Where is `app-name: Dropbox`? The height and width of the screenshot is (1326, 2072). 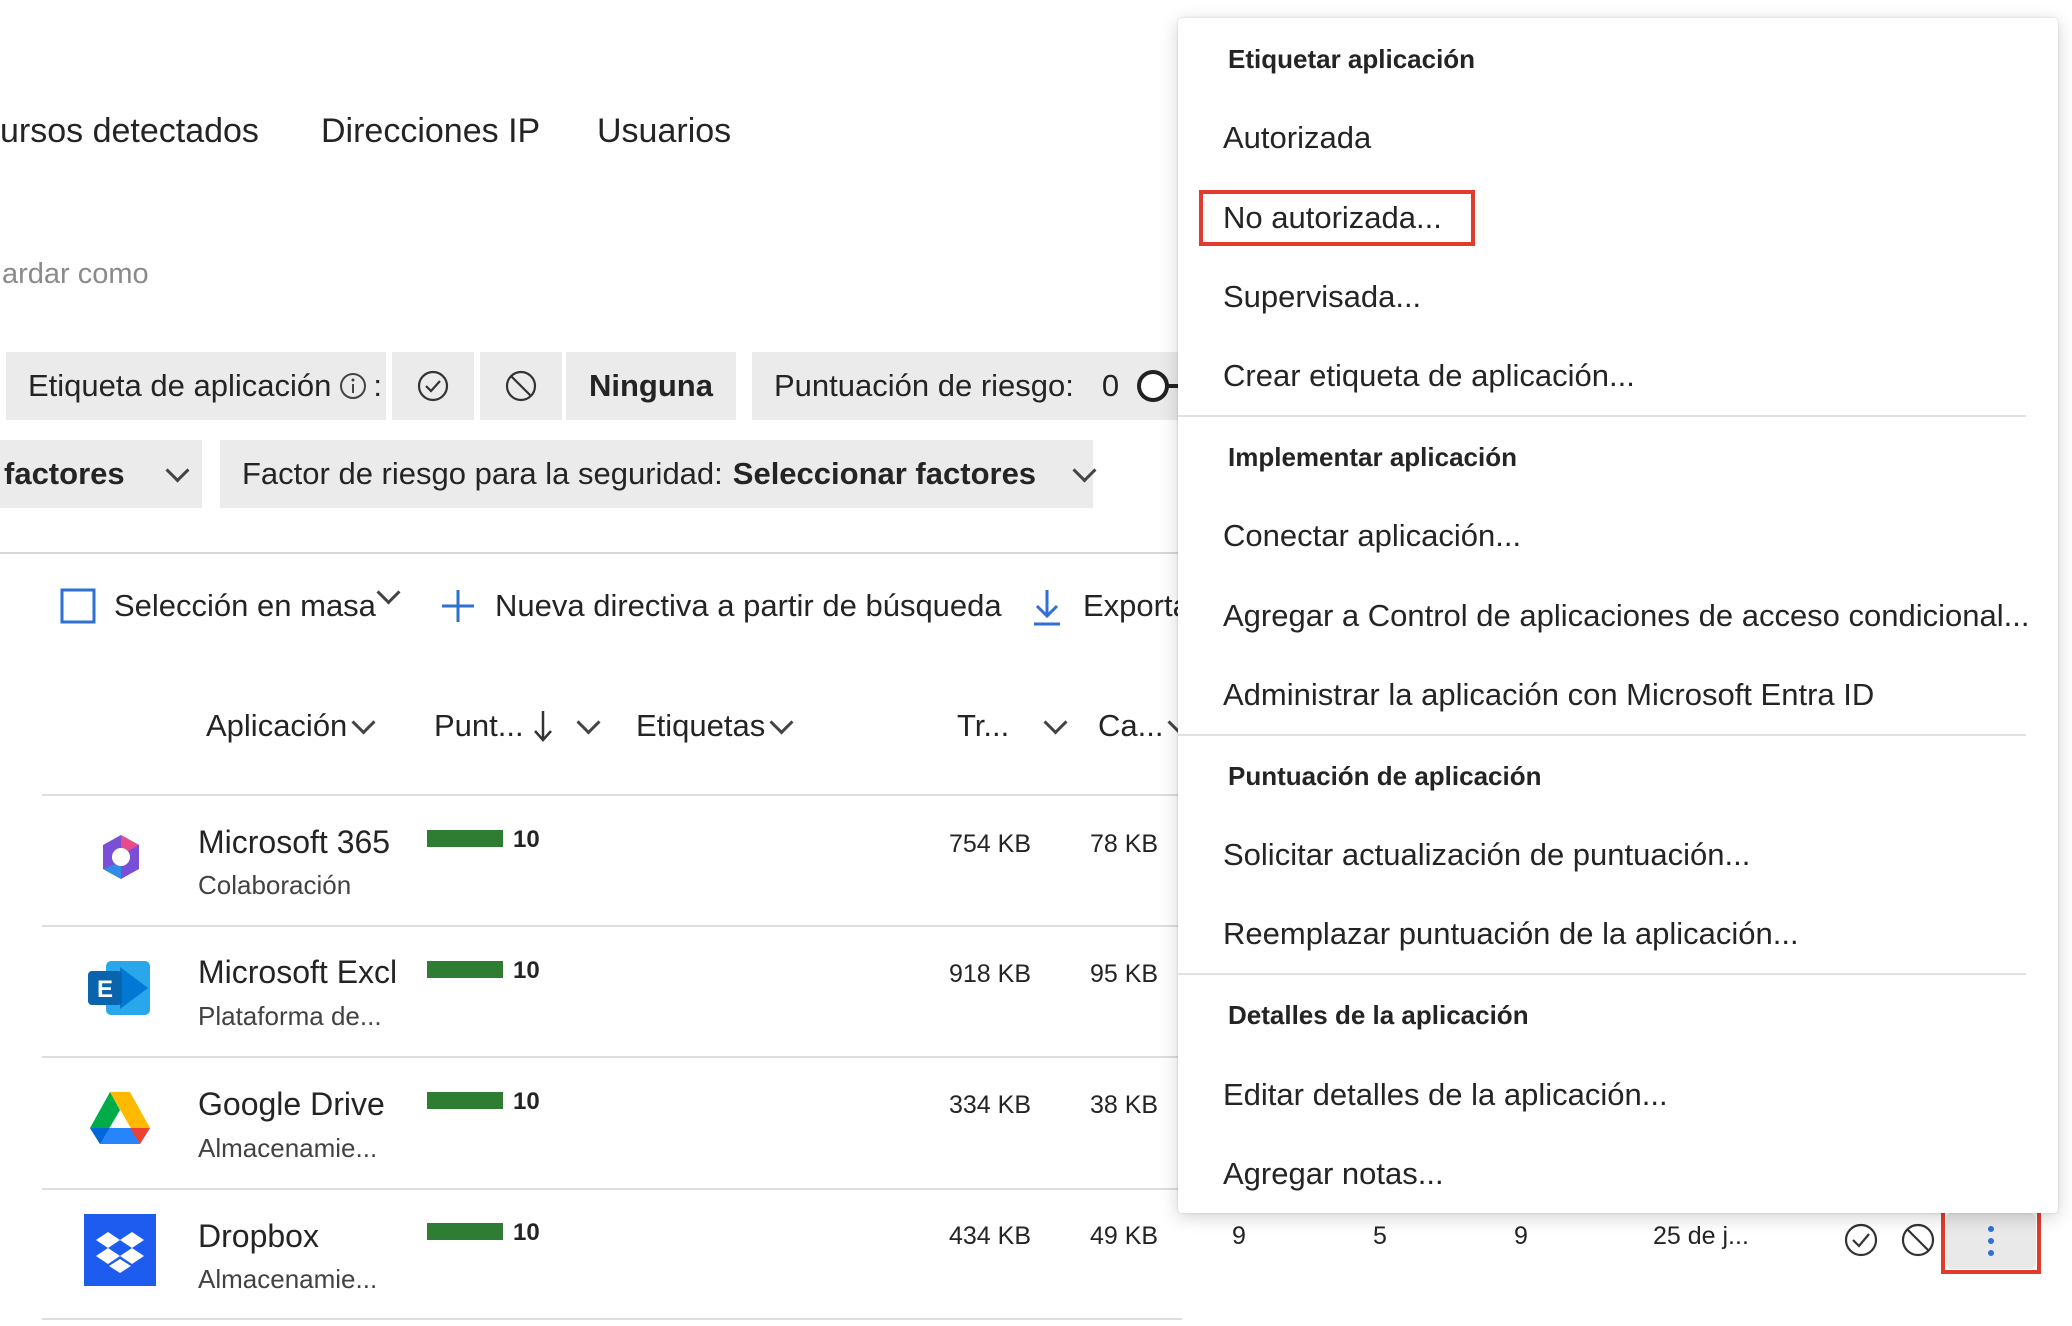
app-name: Dropbox is located at coordinates (258, 1236).